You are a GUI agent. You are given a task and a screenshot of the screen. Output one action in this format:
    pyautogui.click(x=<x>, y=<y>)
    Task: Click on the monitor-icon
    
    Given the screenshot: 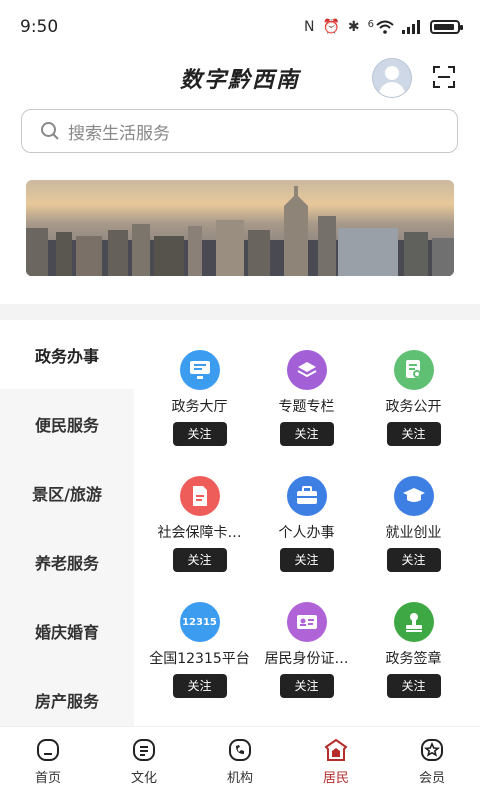 What is the action you would take?
    pyautogui.click(x=199, y=370)
    